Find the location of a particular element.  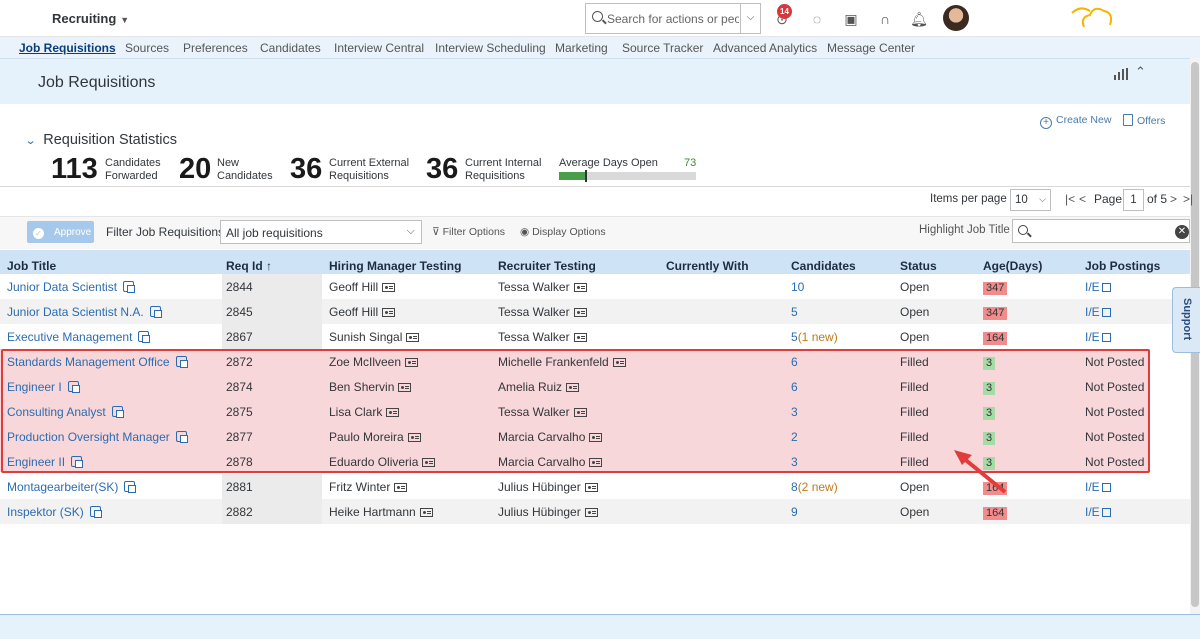

first-page-icon: |< is located at coordinates (1070, 199).